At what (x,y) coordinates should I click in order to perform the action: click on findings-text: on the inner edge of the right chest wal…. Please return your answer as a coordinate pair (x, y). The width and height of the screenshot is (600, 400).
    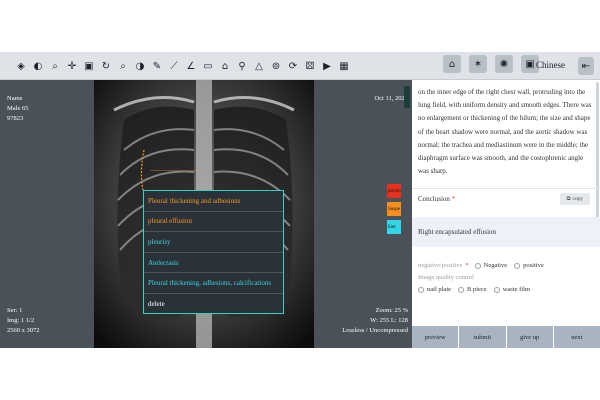
    Looking at the image, I should click on (506, 132).